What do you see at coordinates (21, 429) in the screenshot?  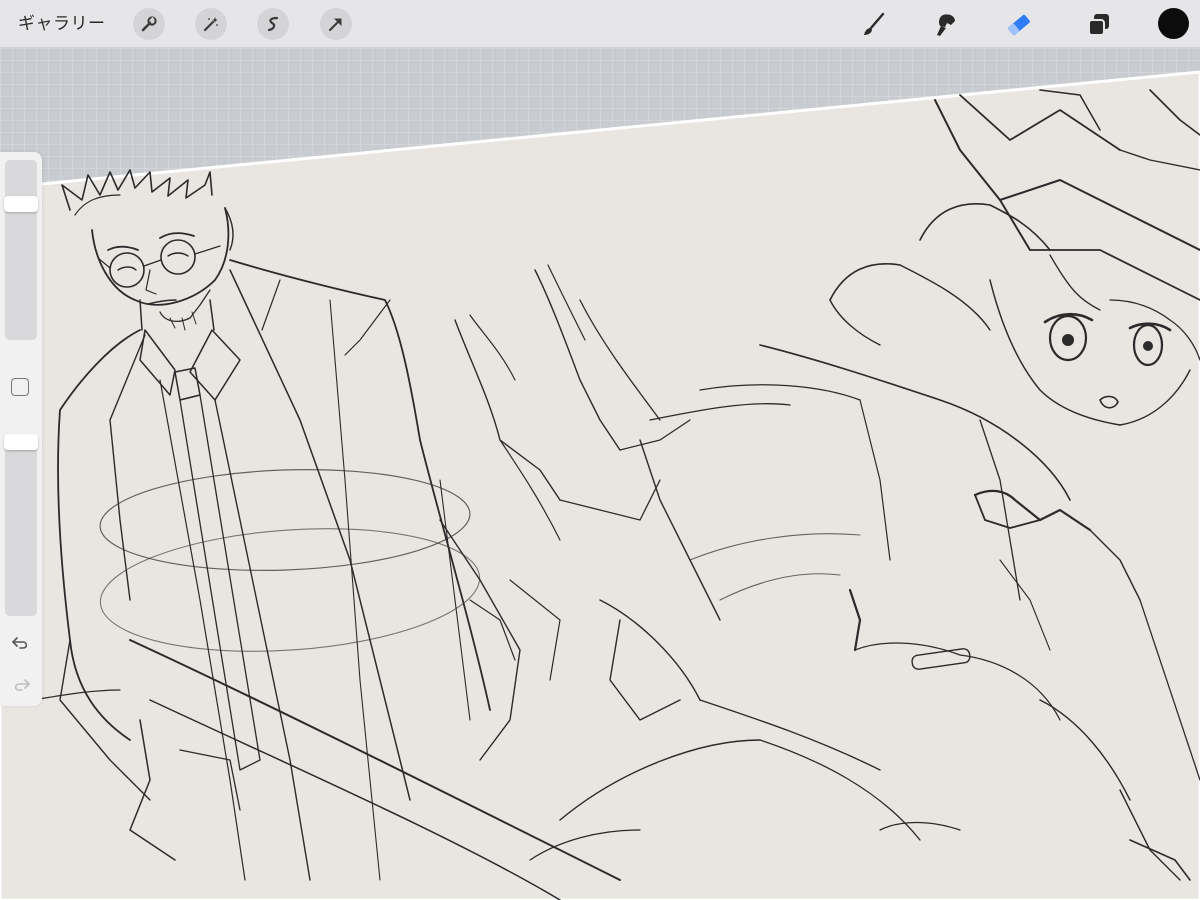 I see `left-sidebar` at bounding box center [21, 429].